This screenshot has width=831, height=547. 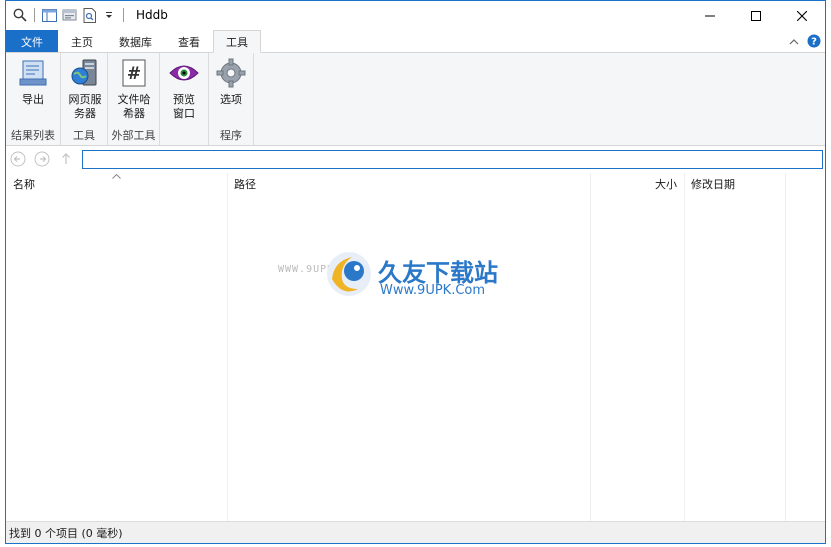 What do you see at coordinates (184, 73) in the screenshot?
I see `eye-icon` at bounding box center [184, 73].